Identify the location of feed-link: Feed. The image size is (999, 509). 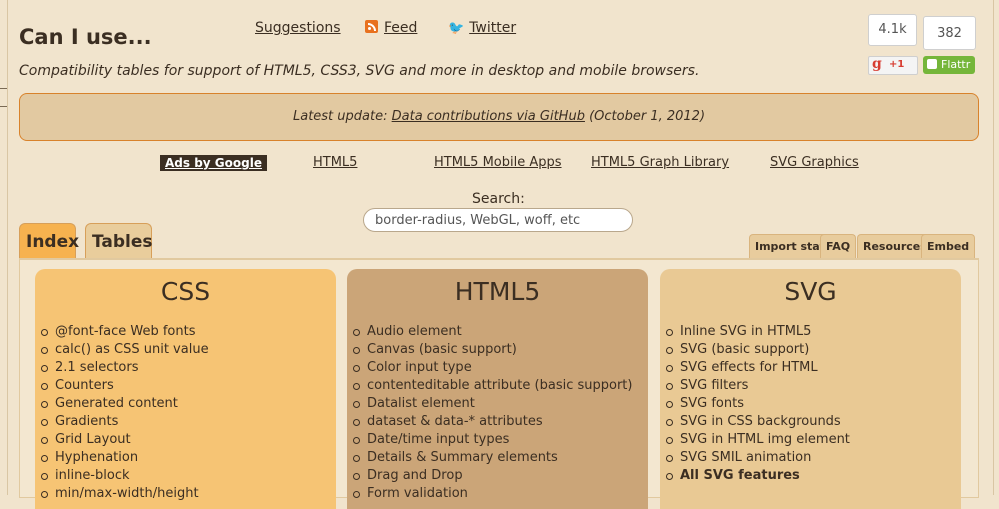
(391, 28).